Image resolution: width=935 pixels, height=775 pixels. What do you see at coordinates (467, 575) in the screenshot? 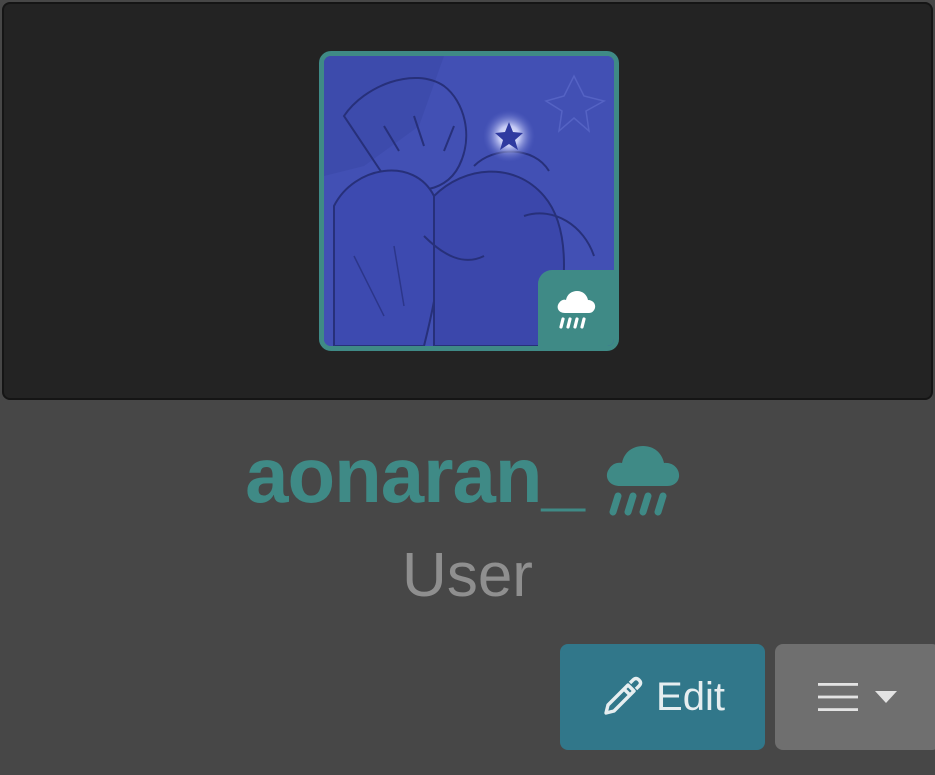
I see `user-role: User` at bounding box center [467, 575].